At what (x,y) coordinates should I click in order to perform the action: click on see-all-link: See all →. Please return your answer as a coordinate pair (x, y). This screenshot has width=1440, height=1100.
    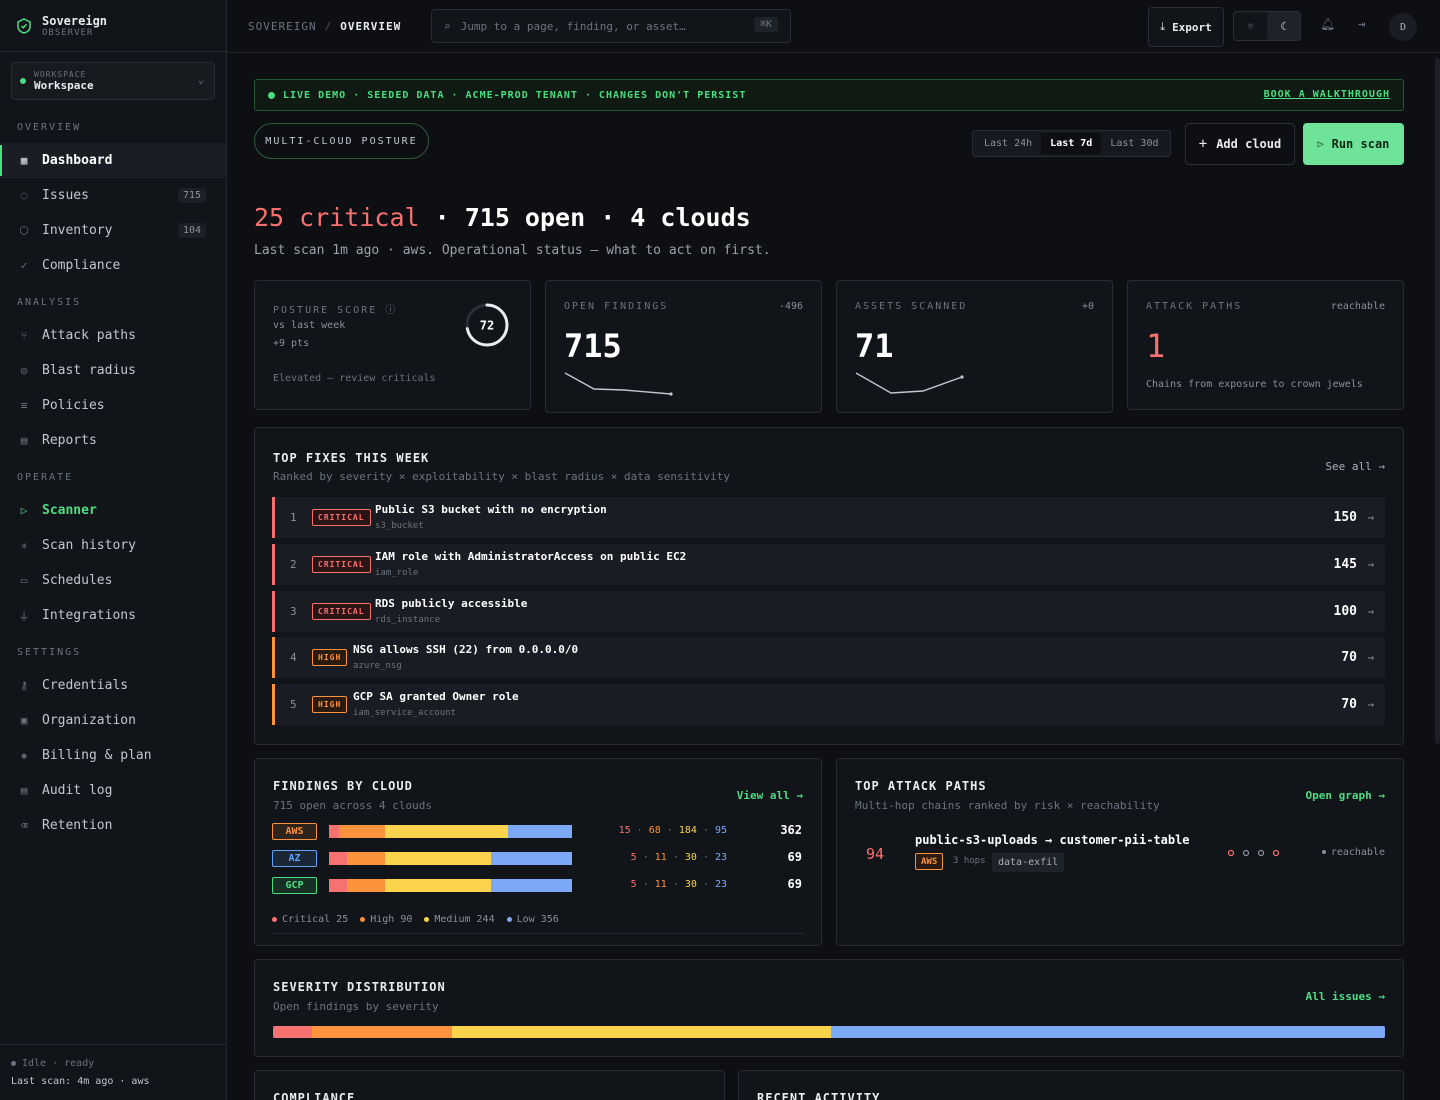
    Looking at the image, I should click on (1355, 466).